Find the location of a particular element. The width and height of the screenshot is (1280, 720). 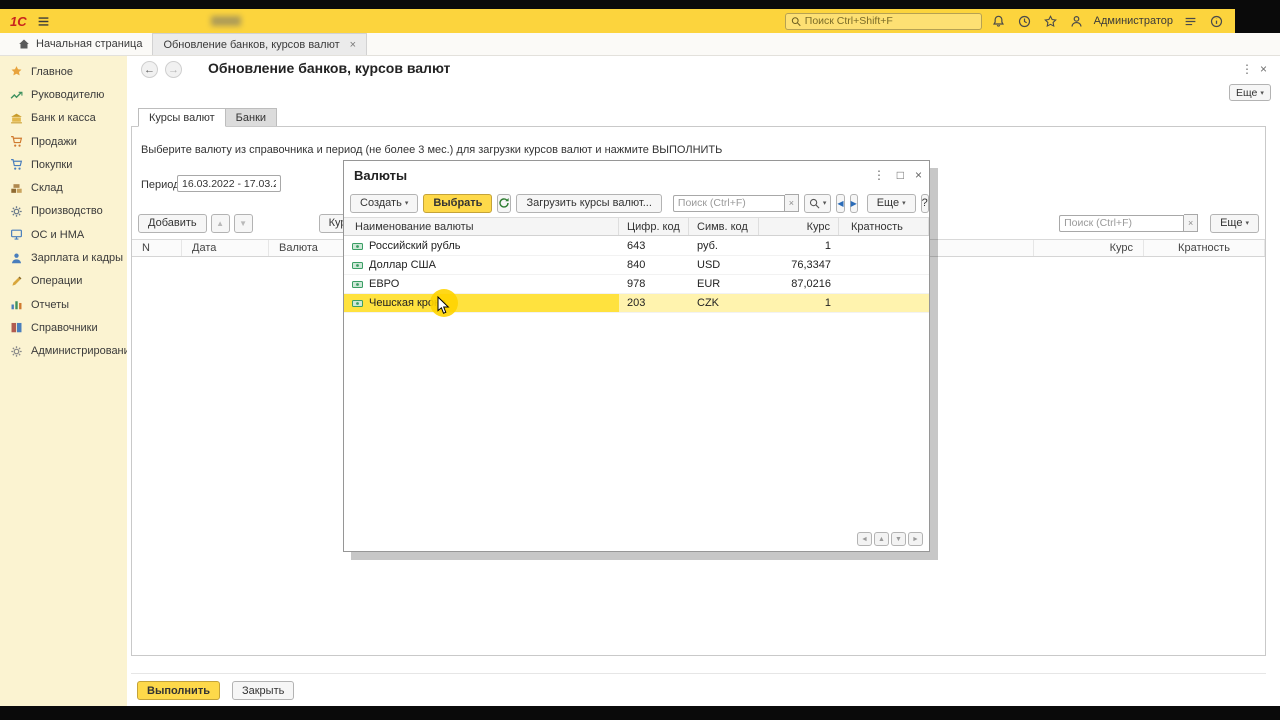

rates-more-button: Еще ▾ is located at coordinates (1234, 223).